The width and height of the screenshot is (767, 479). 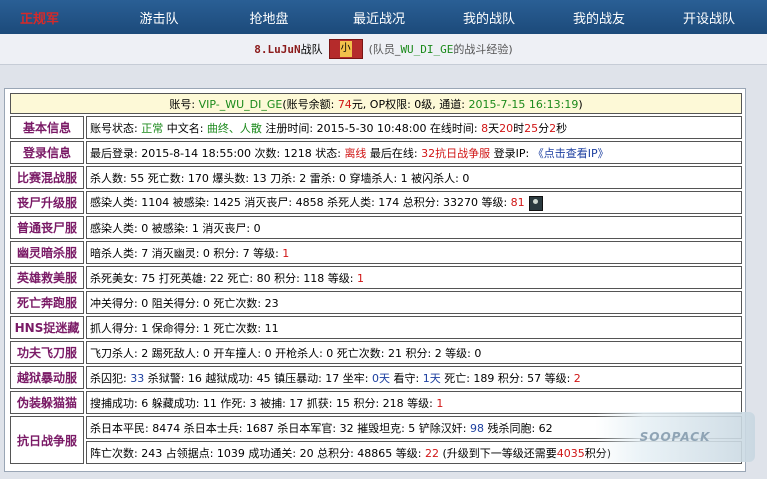 I want to click on war-text-2: 残杀同胞: 62, so click(x=518, y=428).